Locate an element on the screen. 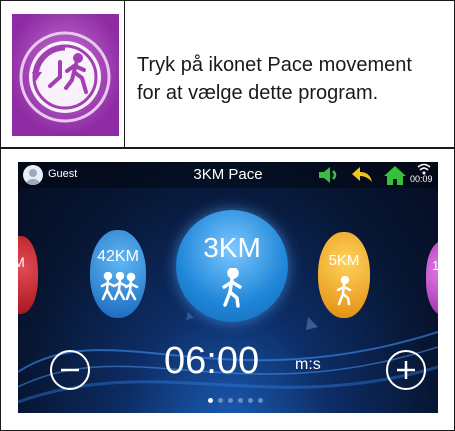 This screenshot has width=455, height=431. instruction-line-2: for at vælge dette program. is located at coordinates (258, 93).